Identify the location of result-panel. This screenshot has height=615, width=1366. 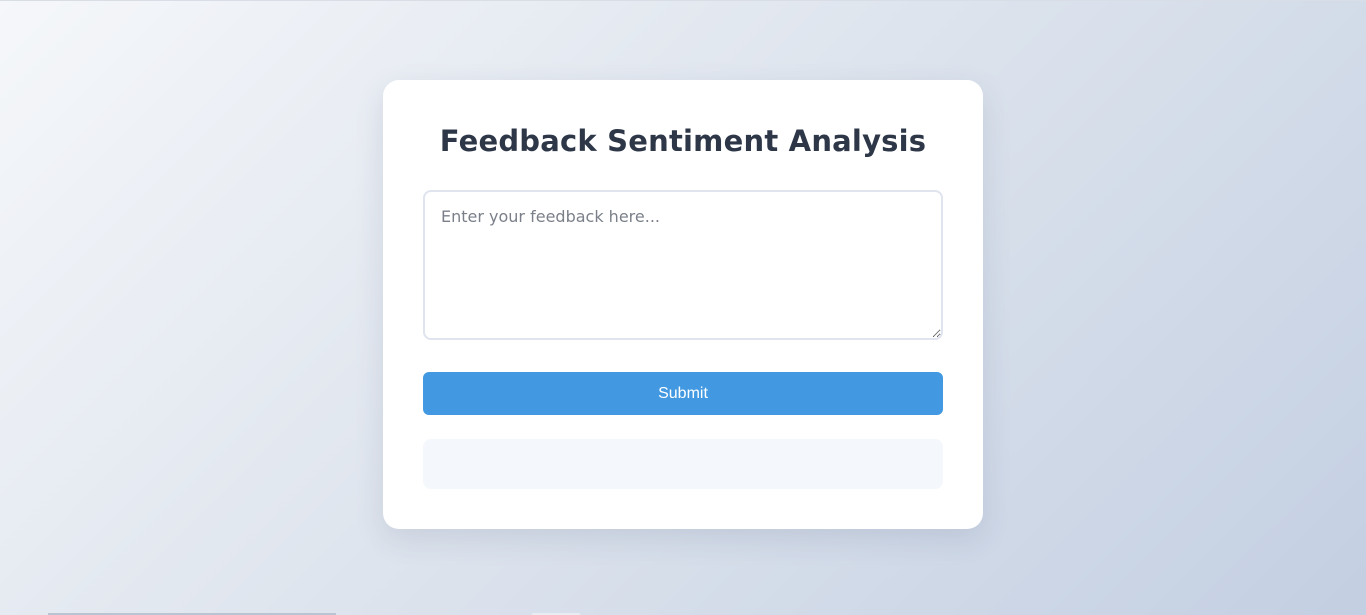
(683, 464).